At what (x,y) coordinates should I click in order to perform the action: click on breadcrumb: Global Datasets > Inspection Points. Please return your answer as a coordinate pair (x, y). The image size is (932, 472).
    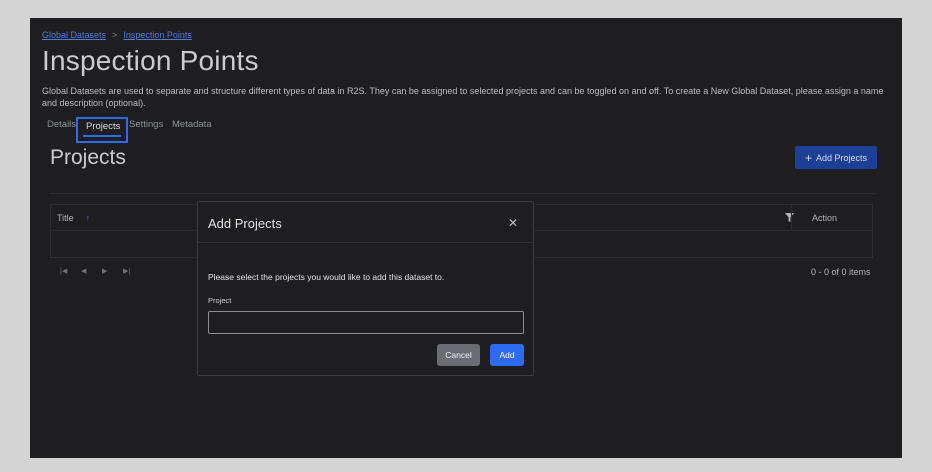
    Looking at the image, I should click on (117, 35).